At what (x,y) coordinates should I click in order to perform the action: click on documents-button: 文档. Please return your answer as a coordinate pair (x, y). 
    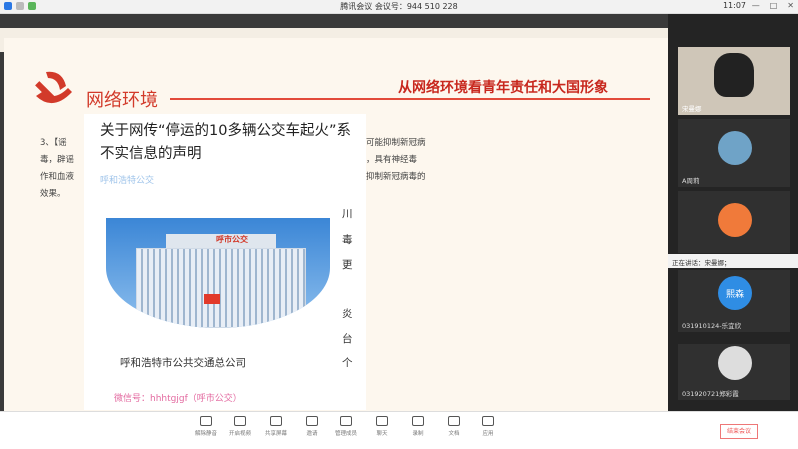
    Looking at the image, I should click on (454, 426).